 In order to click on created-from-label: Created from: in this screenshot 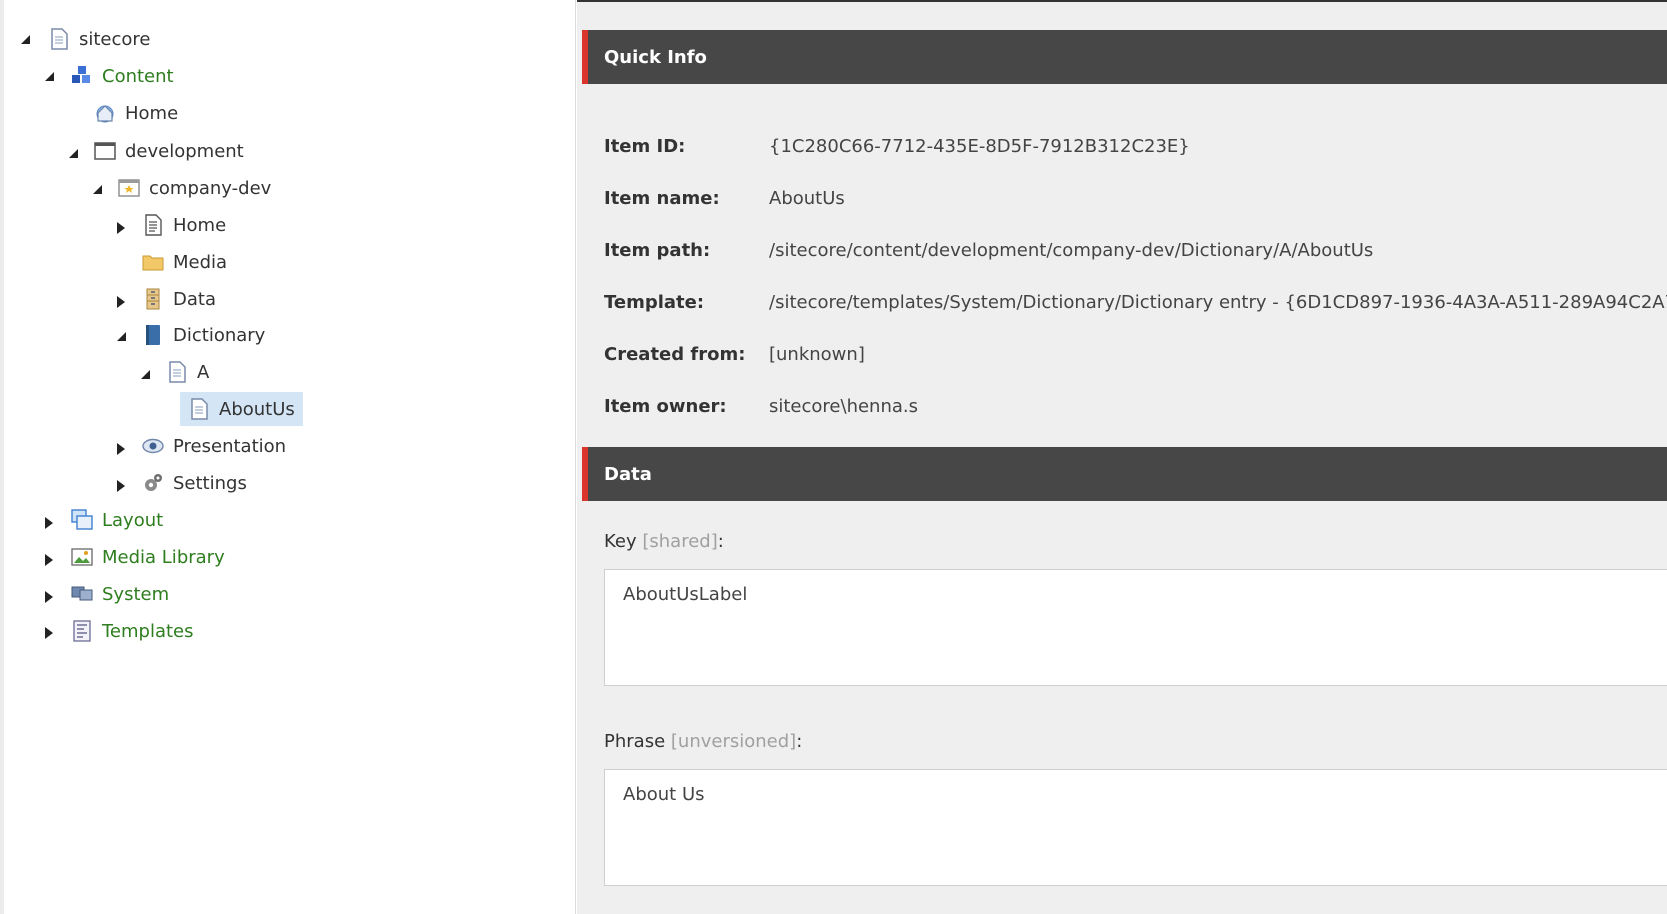, I will do `click(675, 354)`.